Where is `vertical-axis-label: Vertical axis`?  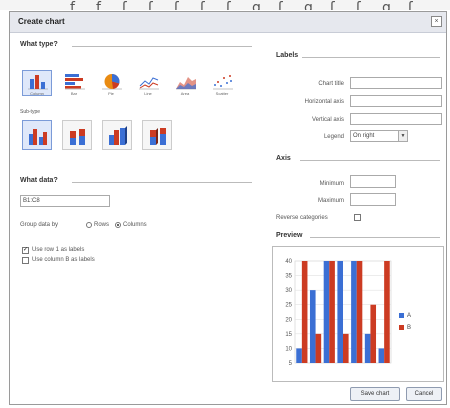
vertical-axis-label: Vertical axis is located at coordinates (327, 120).